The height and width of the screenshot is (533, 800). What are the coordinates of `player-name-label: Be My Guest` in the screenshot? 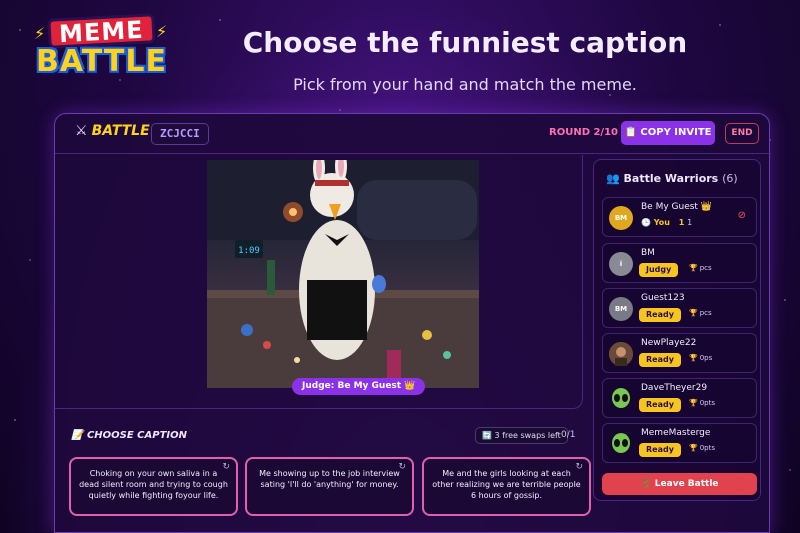 It's located at (669, 207).